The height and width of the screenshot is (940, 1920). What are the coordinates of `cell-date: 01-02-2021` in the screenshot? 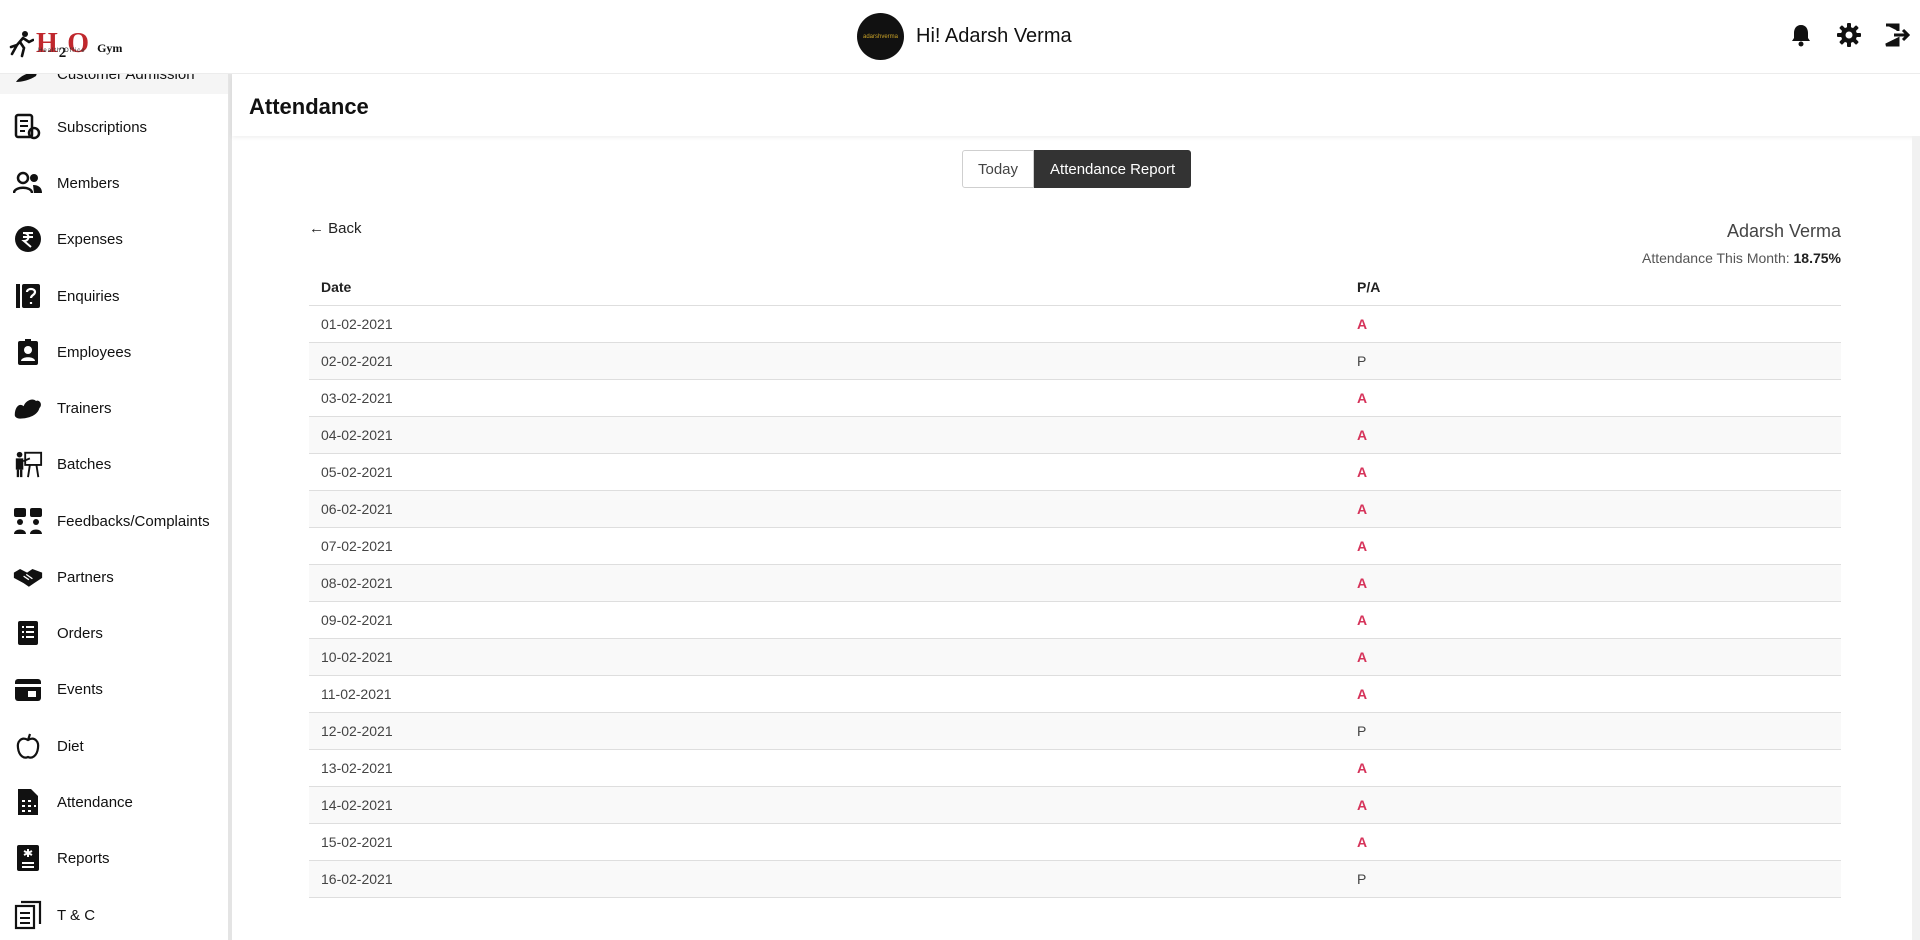 It's located at (827, 324).